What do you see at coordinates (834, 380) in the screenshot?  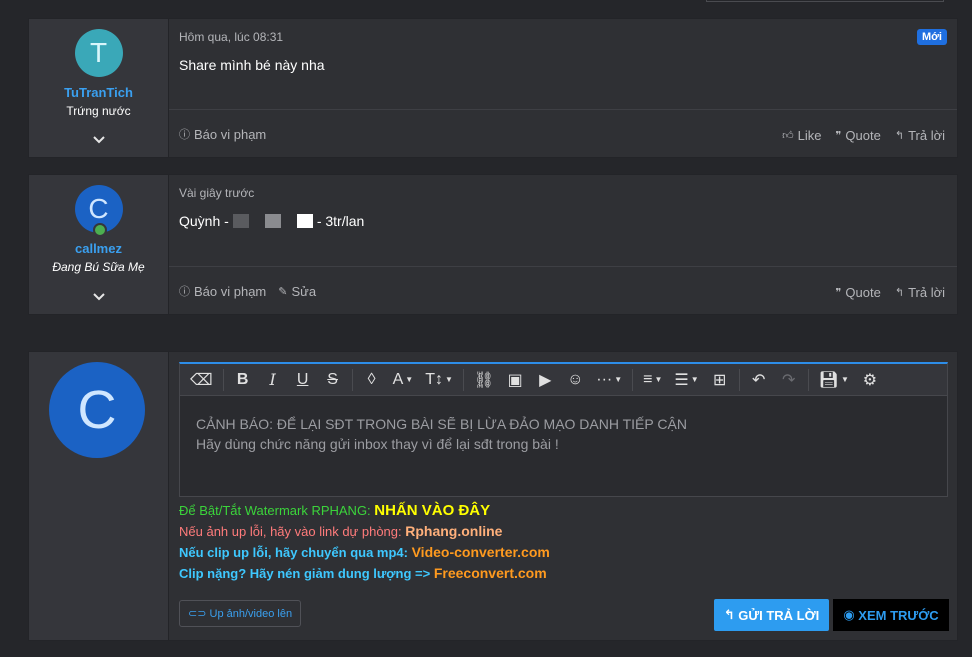 I see `save-draft-icon: 💾︎ ▼` at bounding box center [834, 380].